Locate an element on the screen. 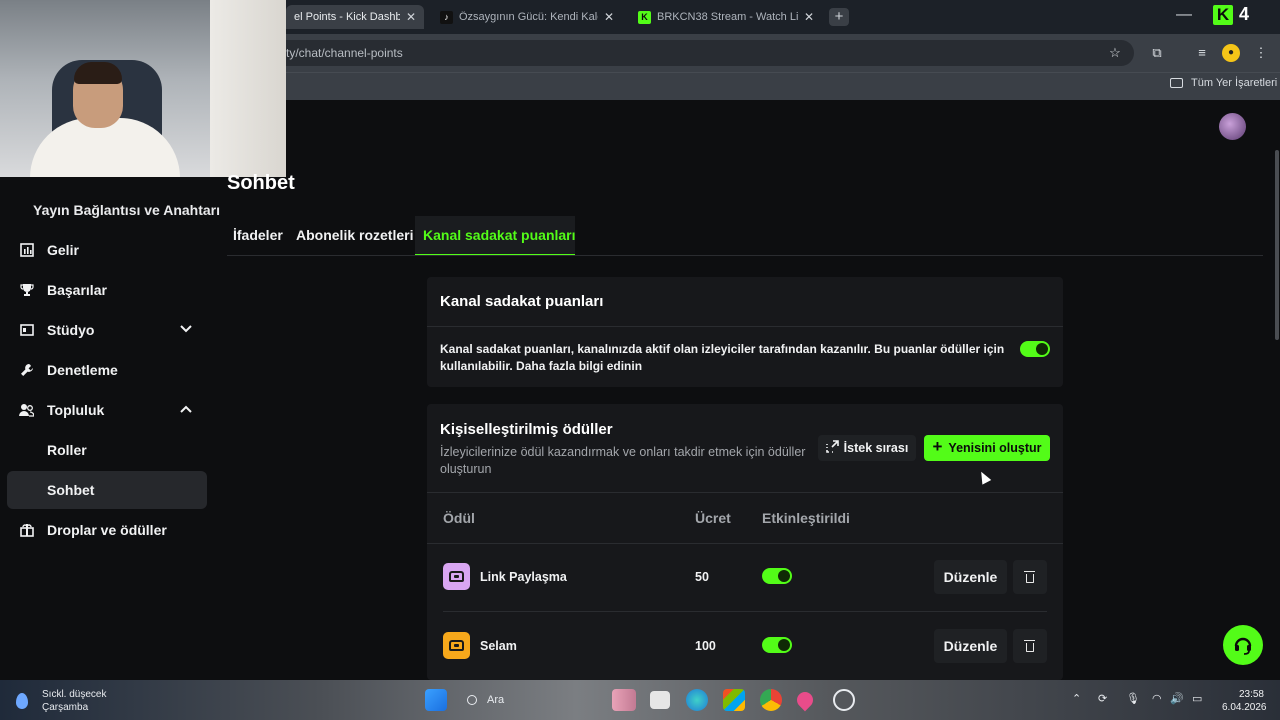 This screenshot has width=1280, height=720. weather-widget: Sıckl. düşecek Çarşamba is located at coordinates (61, 701).